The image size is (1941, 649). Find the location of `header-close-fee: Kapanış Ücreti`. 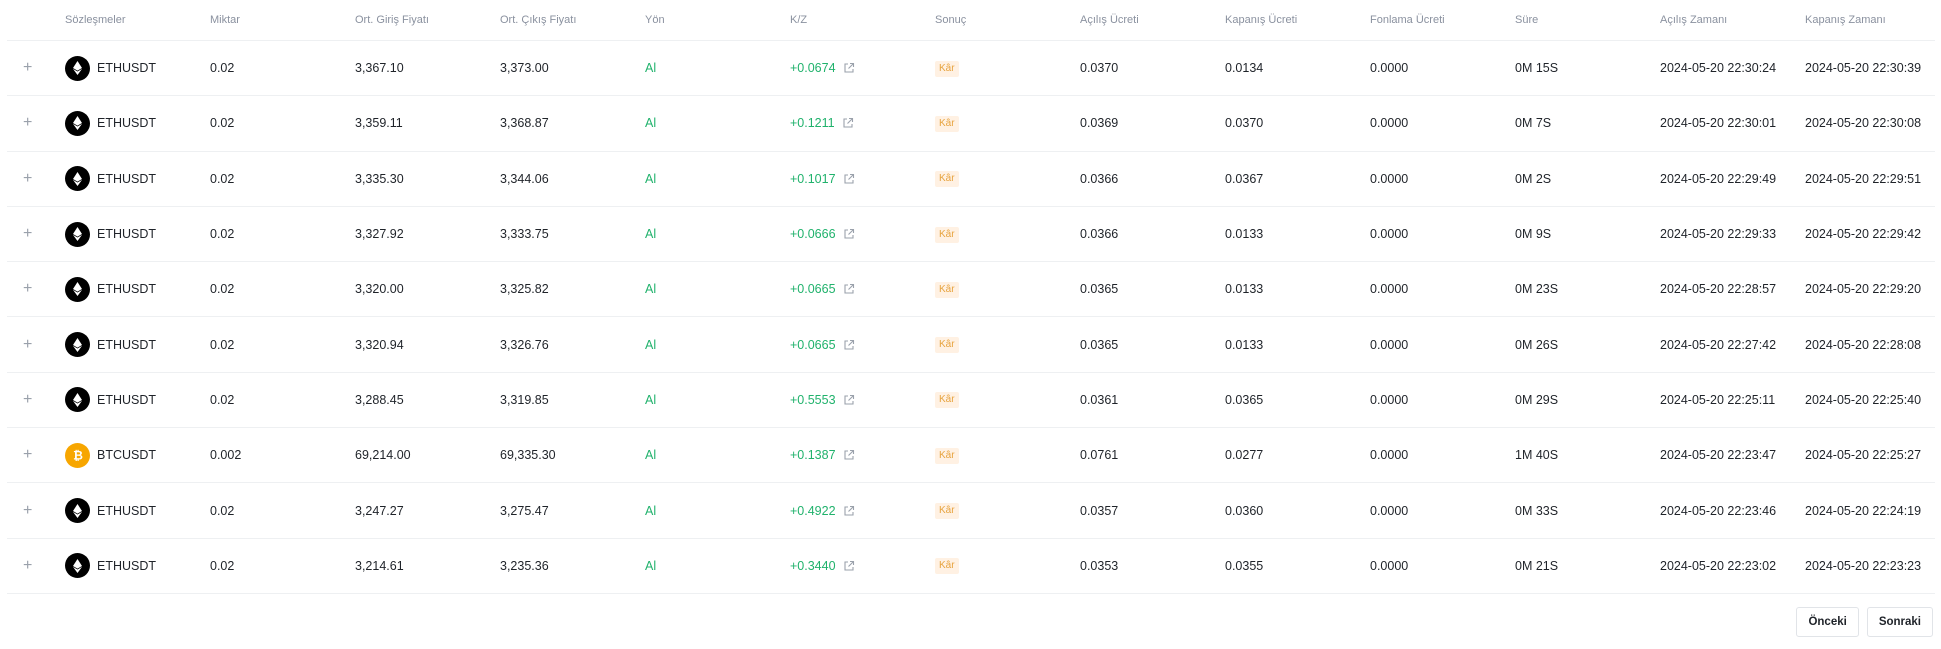

header-close-fee: Kapanış Ücreti is located at coordinates (1261, 20).